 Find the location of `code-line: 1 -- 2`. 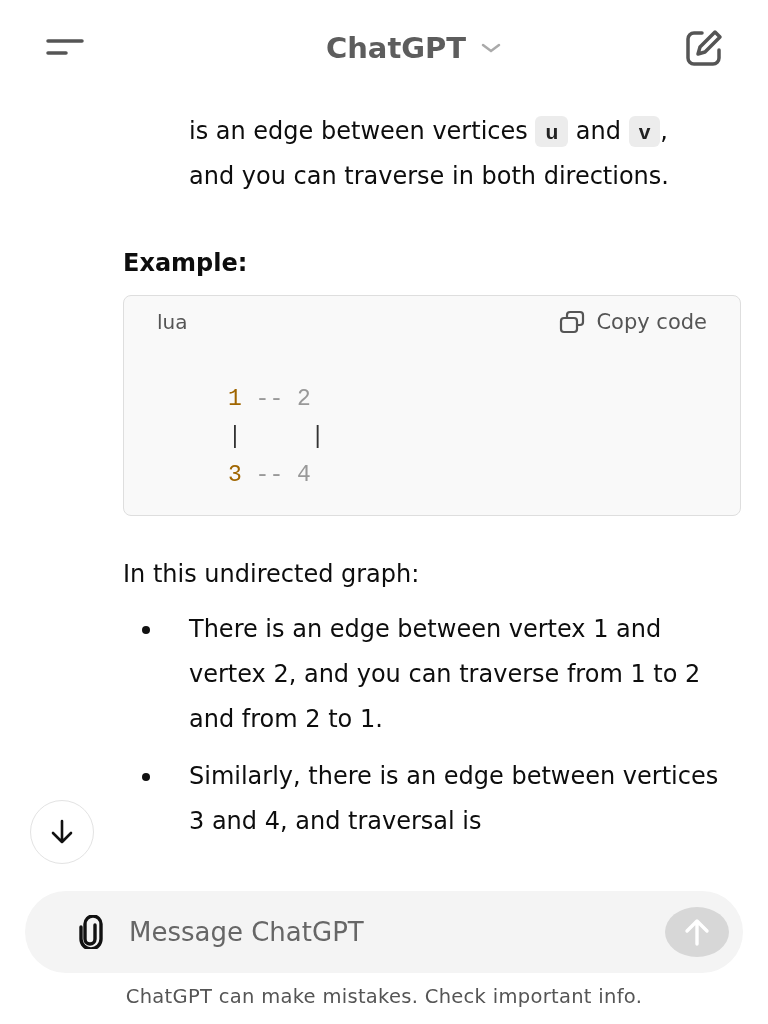

code-line: 1 -- 2 is located at coordinates (270, 399).